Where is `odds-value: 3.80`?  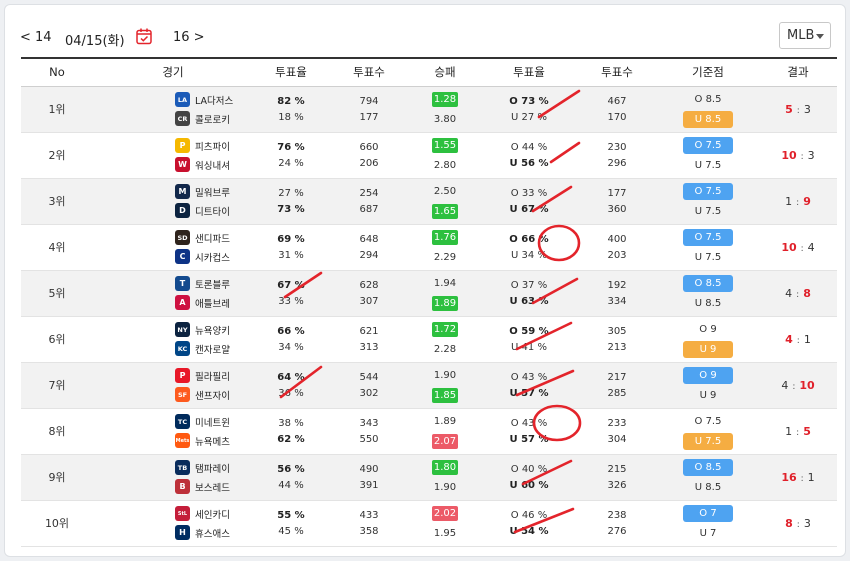
odds-value: 3.80 is located at coordinates (445, 119).